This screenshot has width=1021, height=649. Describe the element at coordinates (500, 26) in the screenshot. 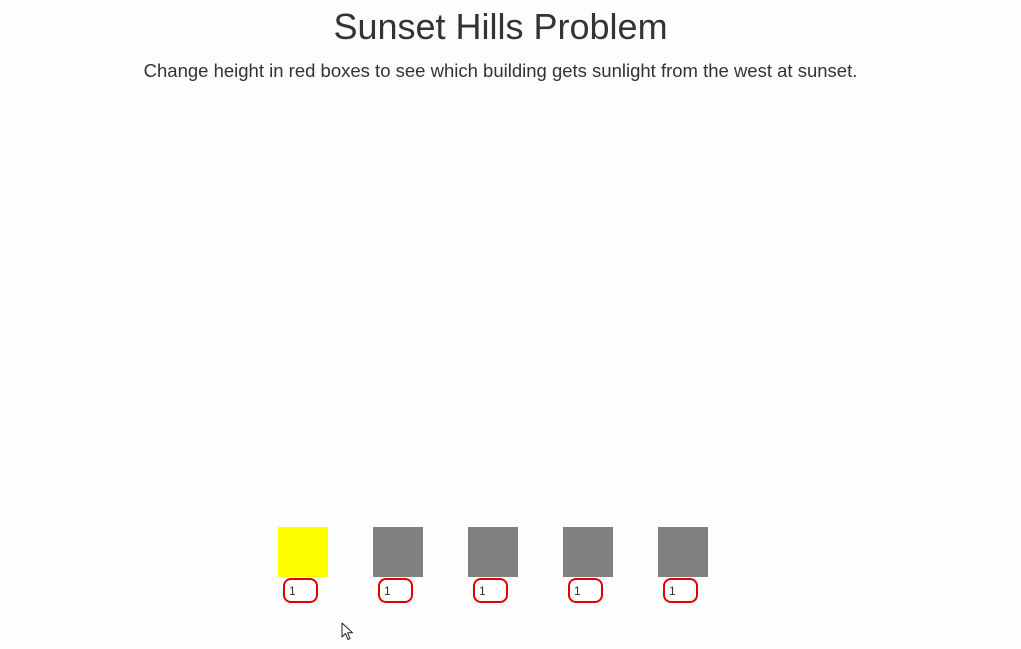

I see `page-title: Sunset Hills Problem` at that location.